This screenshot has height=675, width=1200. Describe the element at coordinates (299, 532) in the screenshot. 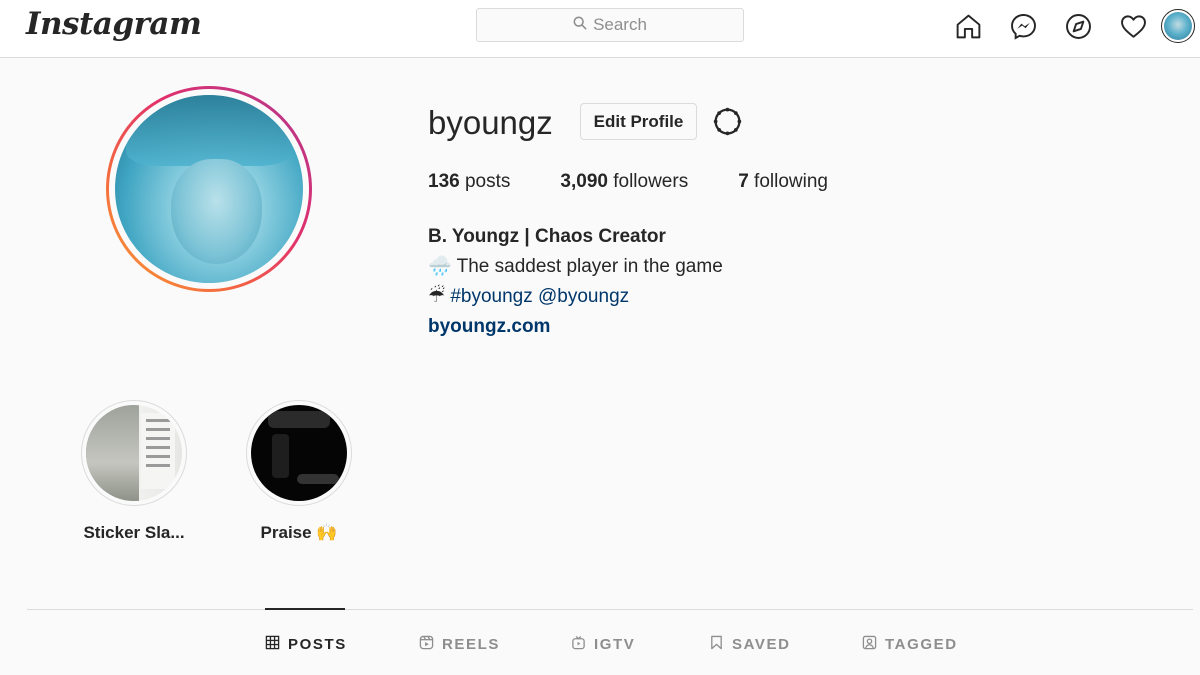

I see `highlight-label: Praise 🙌` at that location.